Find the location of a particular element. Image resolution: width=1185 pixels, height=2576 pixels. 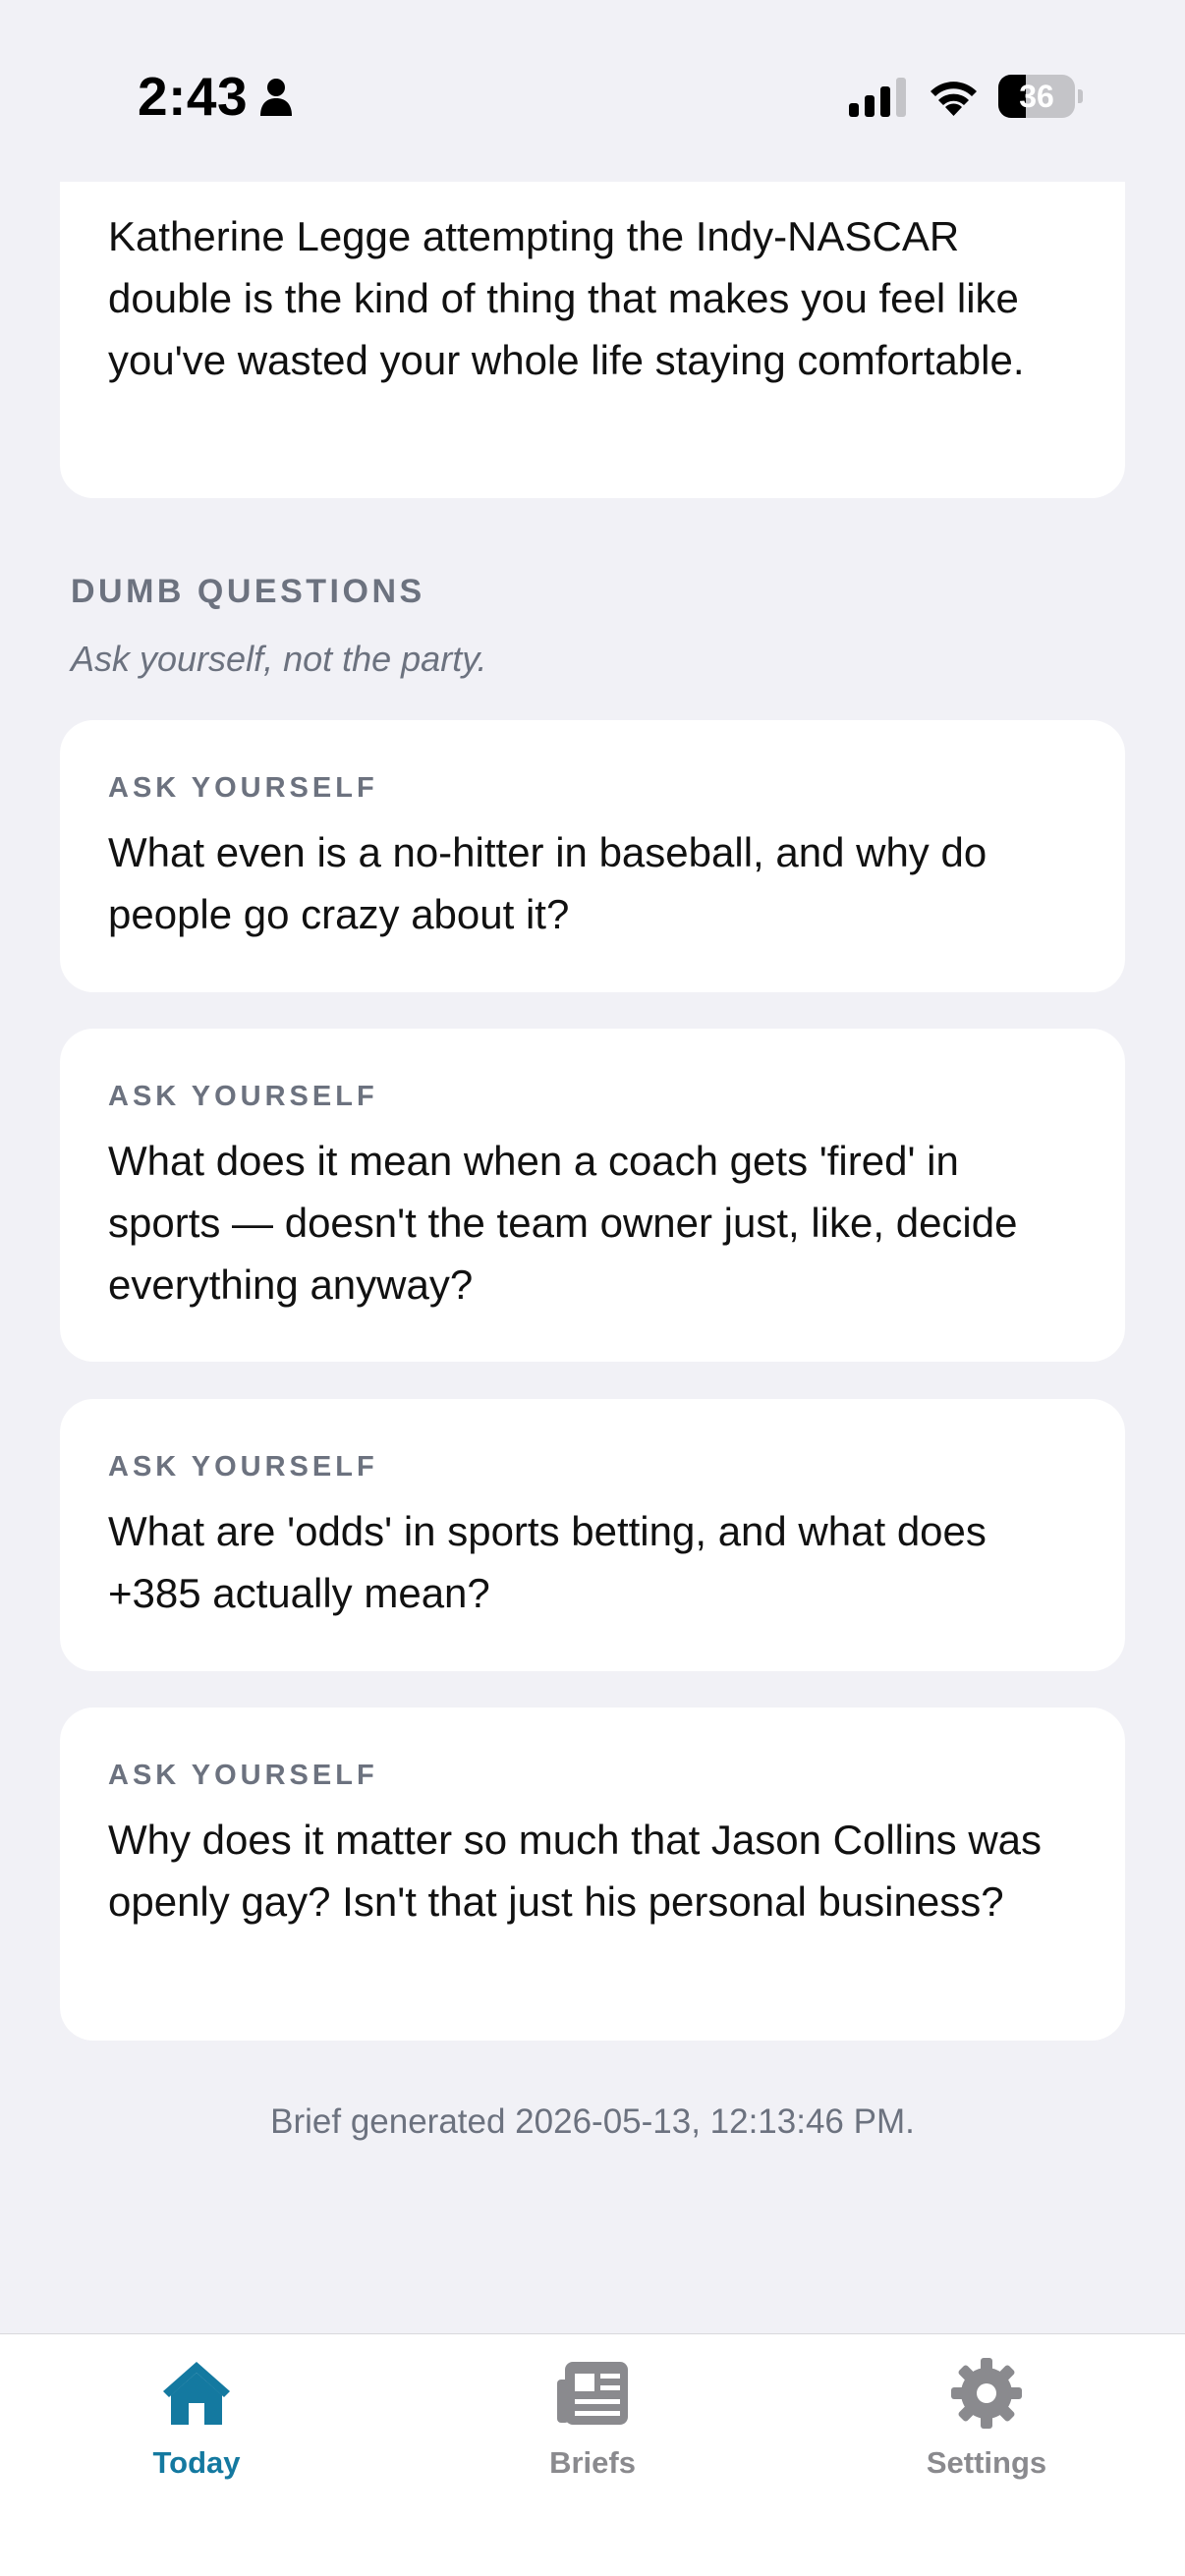

section-title: DUMB QUESTIONS is located at coordinates (248, 591).